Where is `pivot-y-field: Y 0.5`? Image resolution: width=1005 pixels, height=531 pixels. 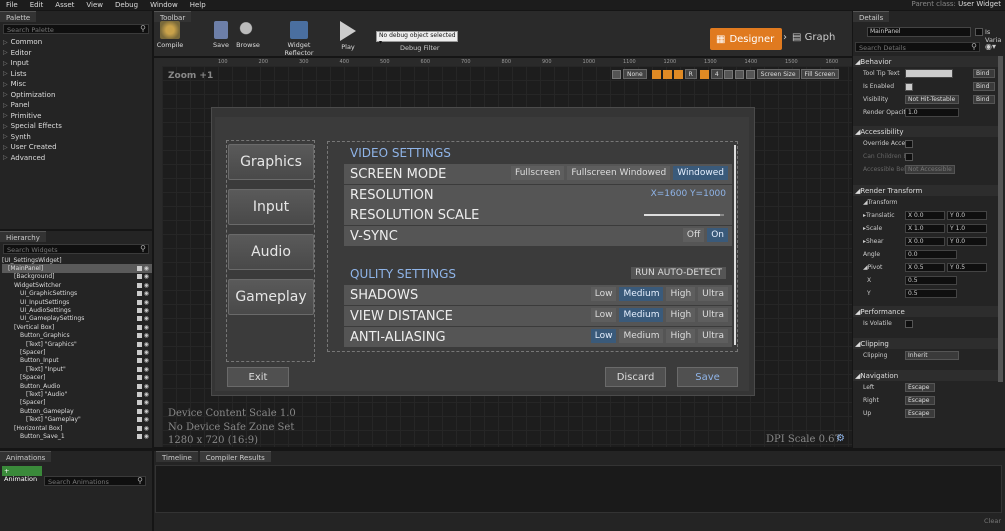 pivot-y-field: Y 0.5 is located at coordinates (967, 267).